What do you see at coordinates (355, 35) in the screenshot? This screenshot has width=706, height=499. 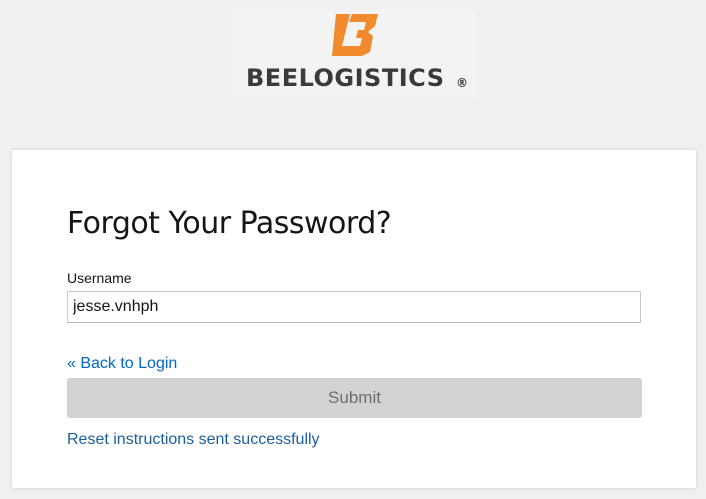 I see `beelogistics-mark-icon` at bounding box center [355, 35].